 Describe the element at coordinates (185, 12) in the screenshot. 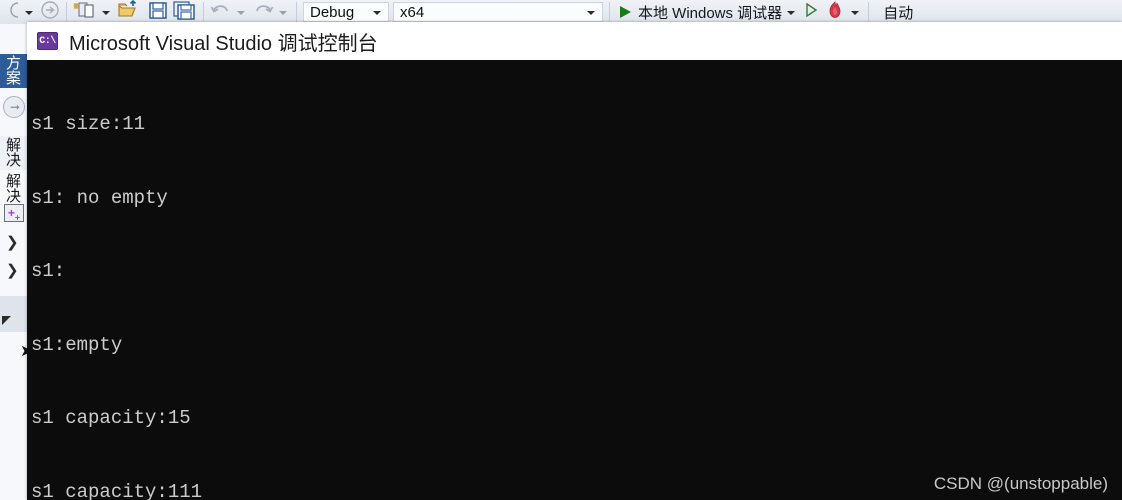

I see `save-all-icon` at that location.